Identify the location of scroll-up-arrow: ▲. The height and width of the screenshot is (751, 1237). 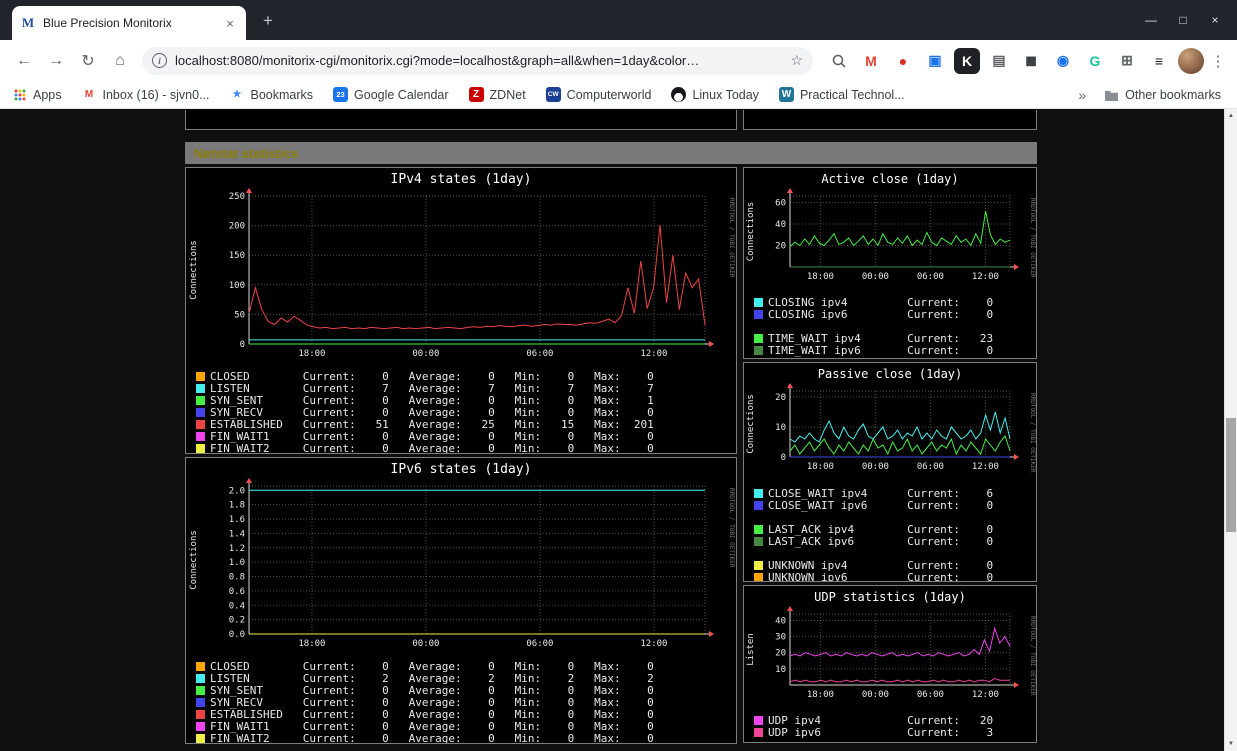
(1231, 116).